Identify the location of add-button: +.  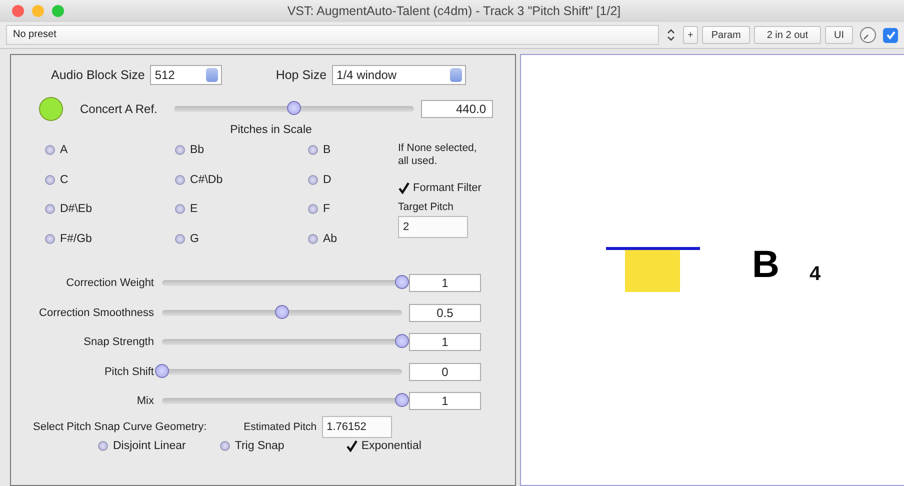
(690, 35).